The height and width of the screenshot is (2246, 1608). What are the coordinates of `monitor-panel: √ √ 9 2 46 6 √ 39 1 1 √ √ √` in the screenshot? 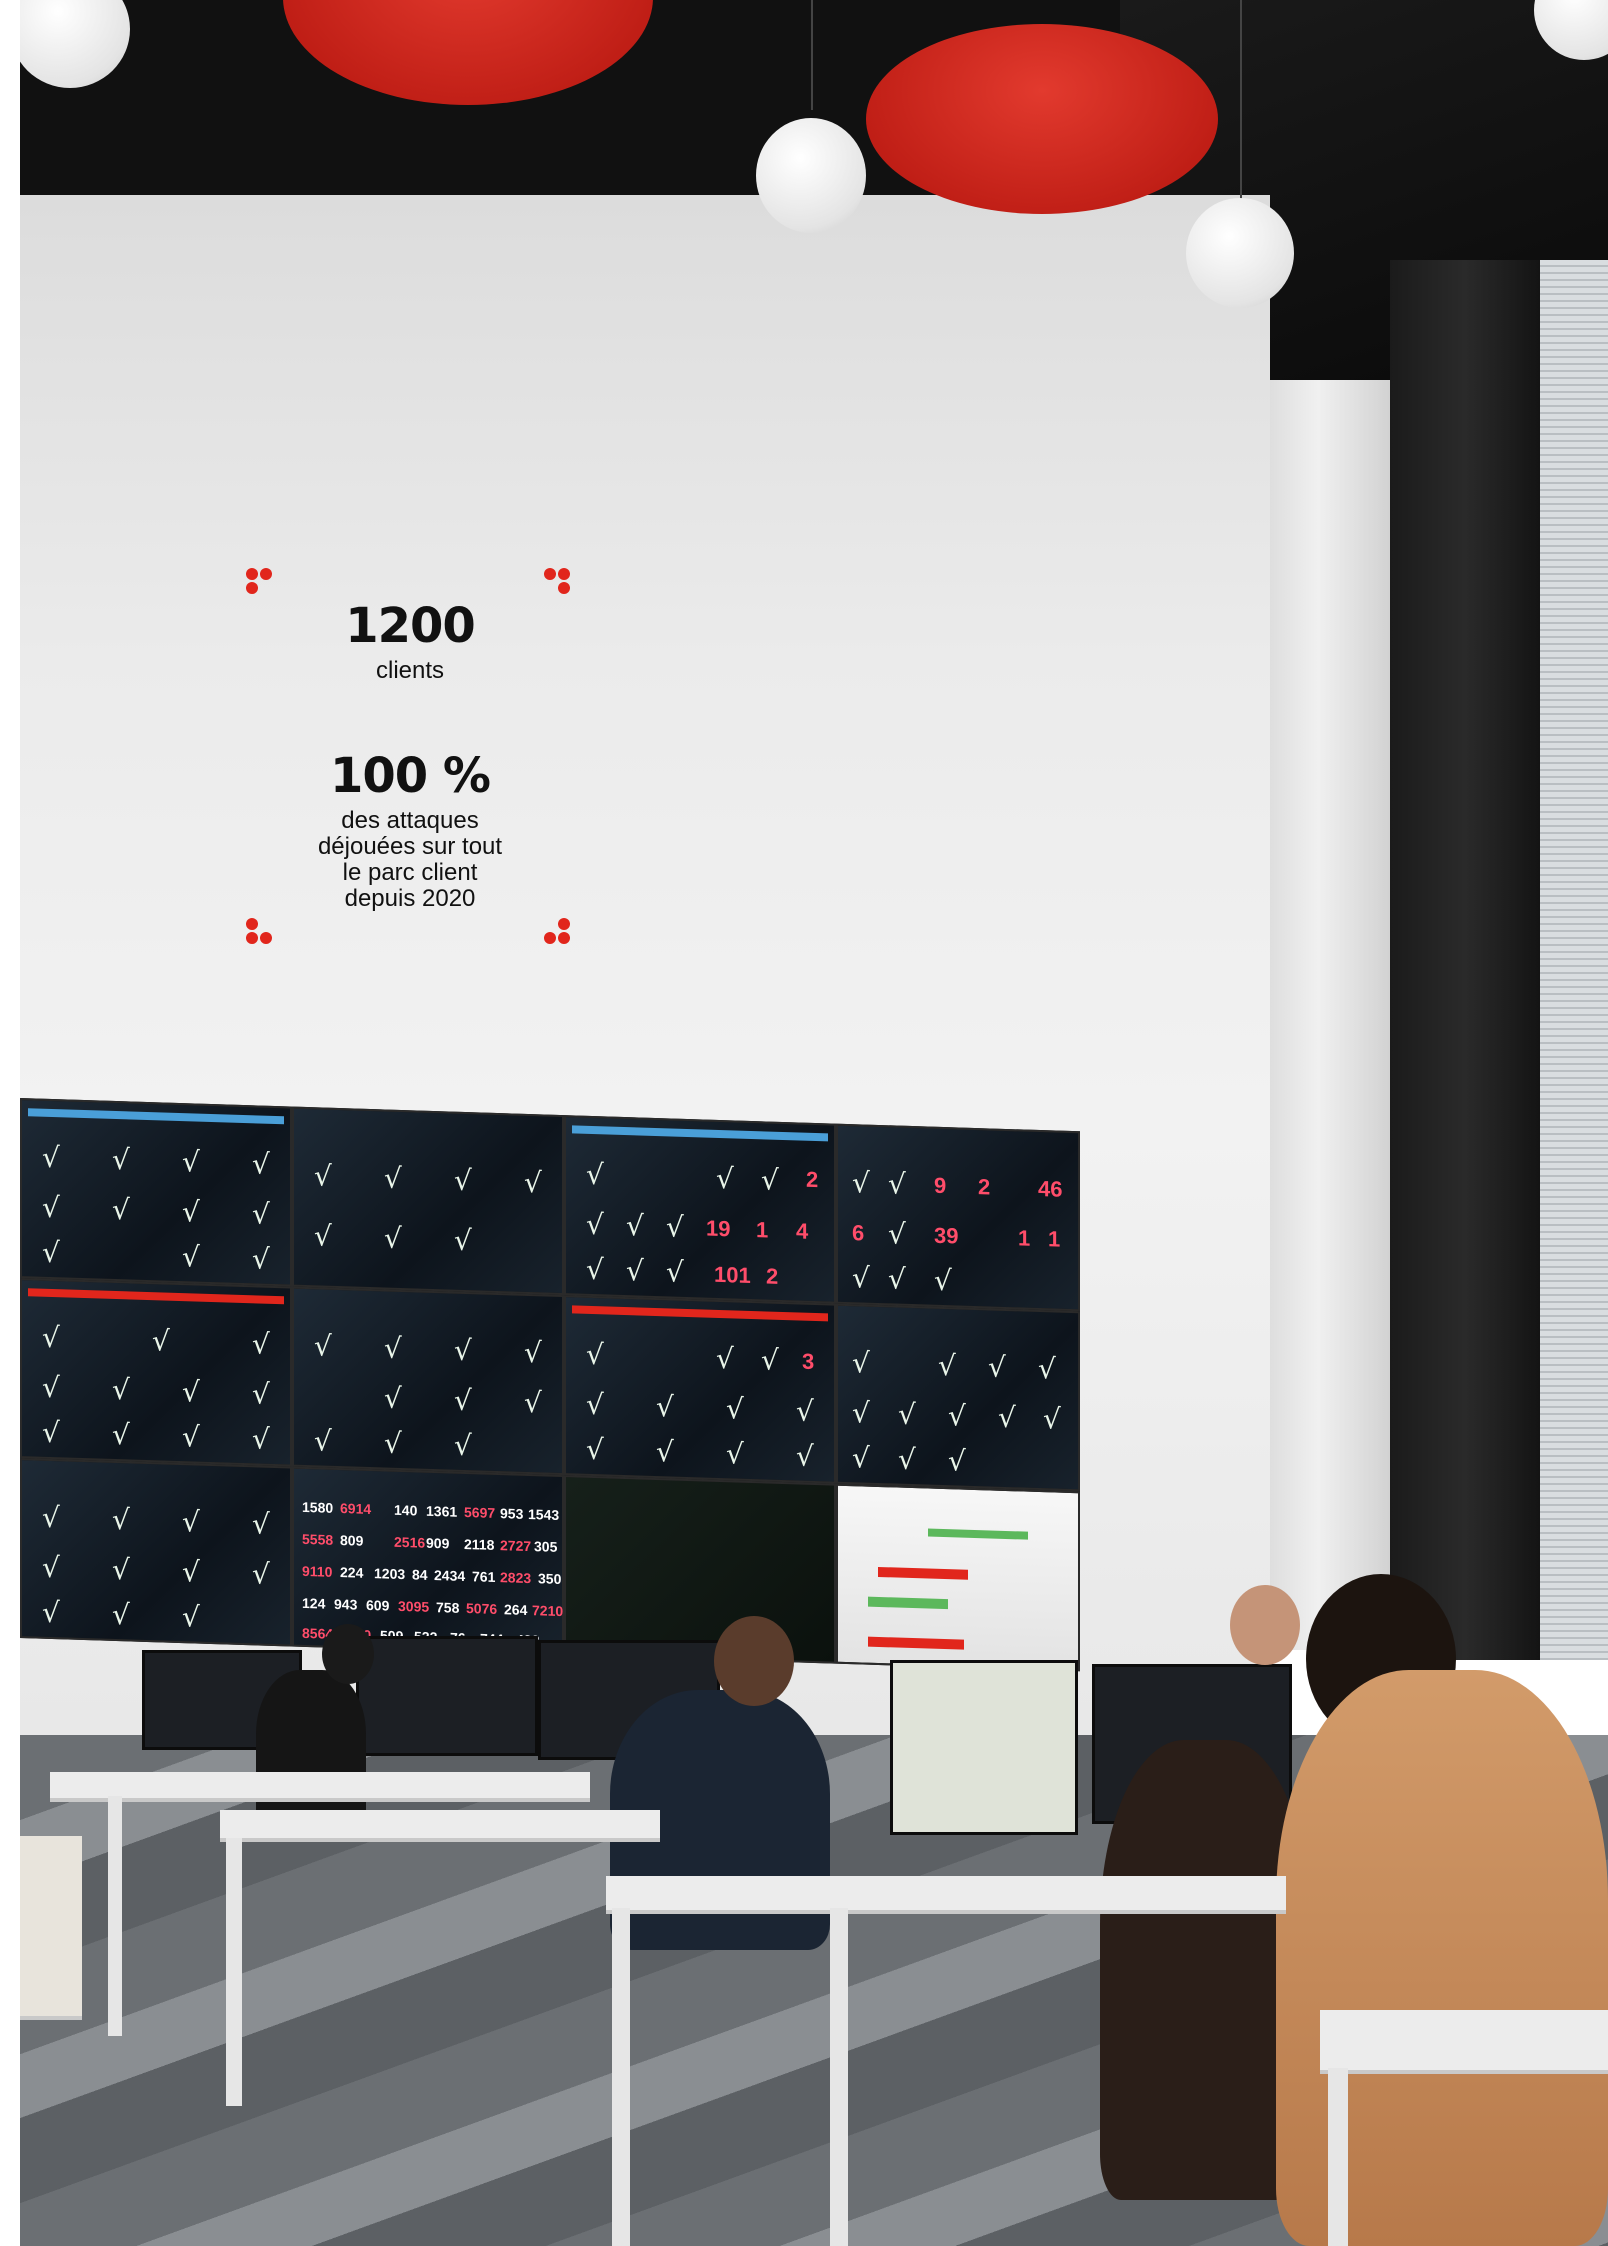 It's located at (958, 1217).